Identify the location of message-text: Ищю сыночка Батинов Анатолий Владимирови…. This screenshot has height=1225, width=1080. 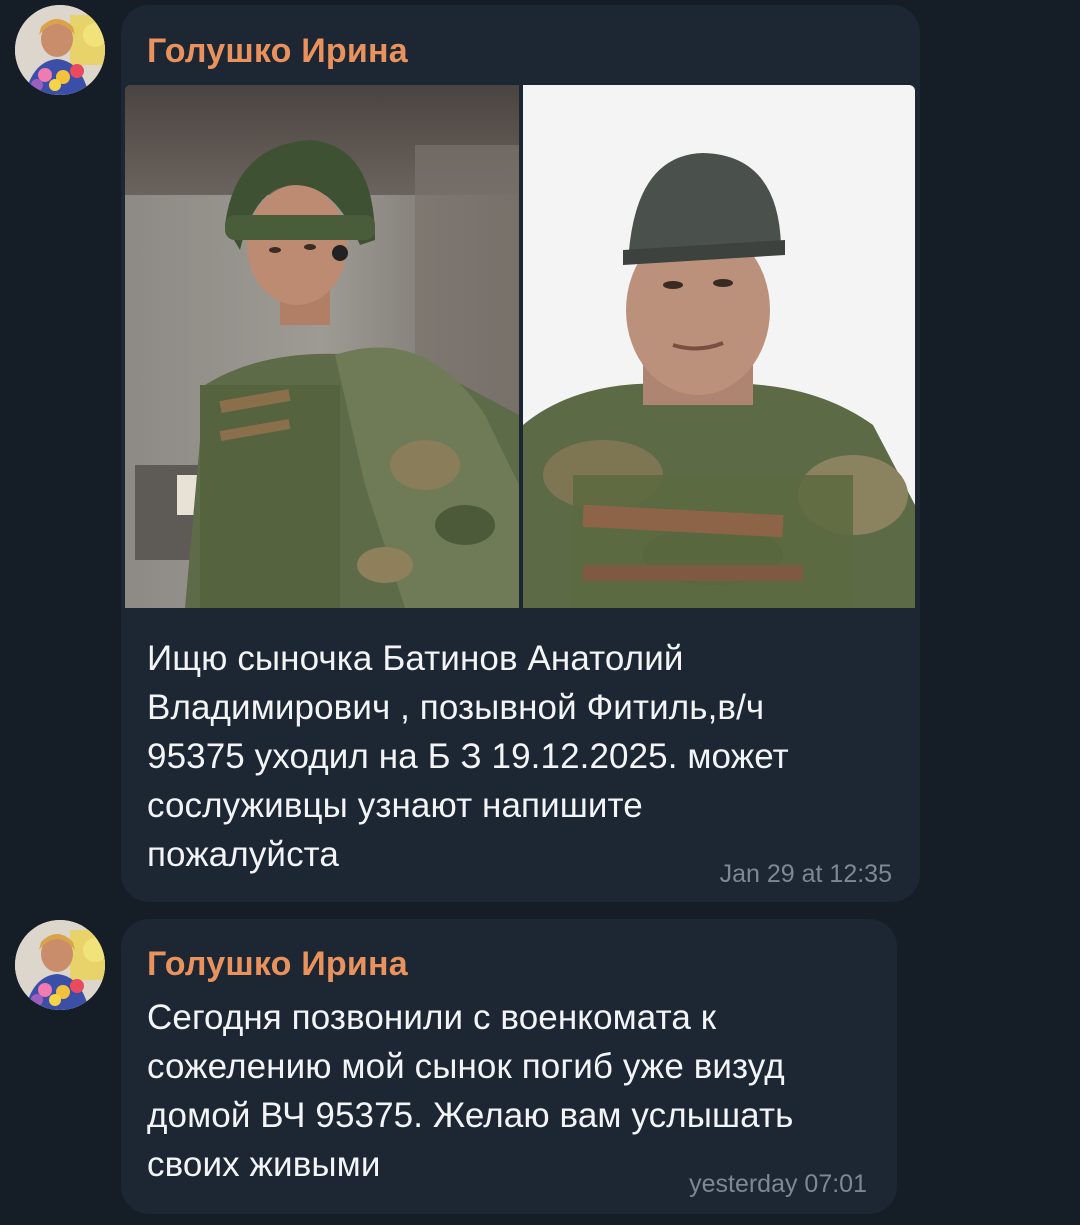
(468, 756).